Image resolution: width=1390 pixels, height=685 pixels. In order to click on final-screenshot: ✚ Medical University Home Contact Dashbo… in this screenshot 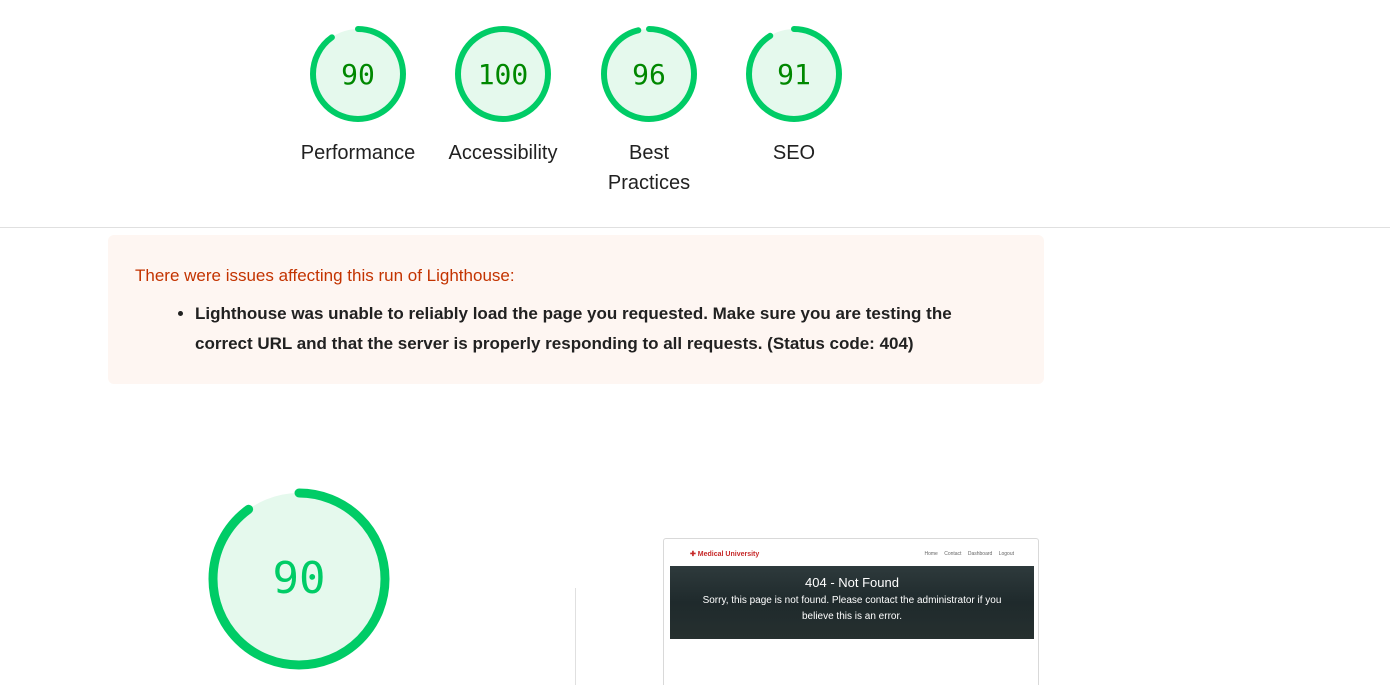, I will do `click(851, 611)`.